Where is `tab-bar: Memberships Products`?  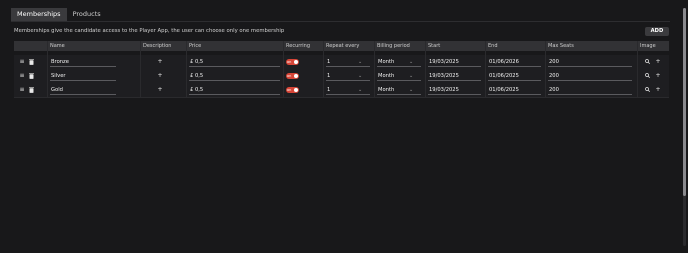
tab-bar: Memberships Products is located at coordinates (59, 15).